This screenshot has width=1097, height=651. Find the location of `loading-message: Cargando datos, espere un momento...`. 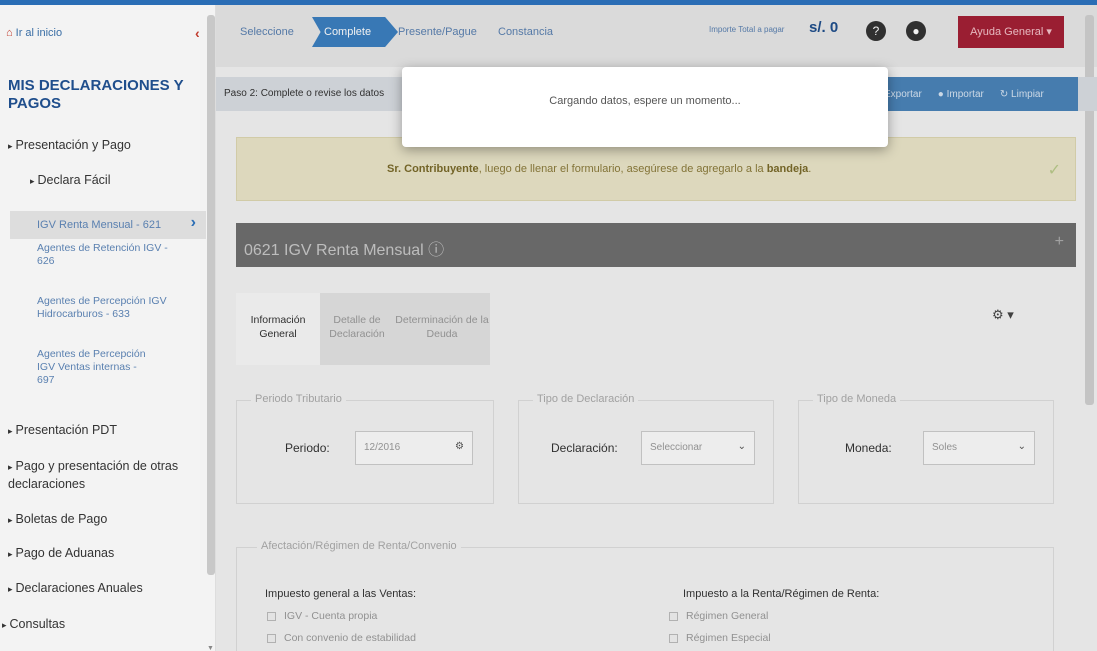

loading-message: Cargando datos, espere un momento... is located at coordinates (645, 101).